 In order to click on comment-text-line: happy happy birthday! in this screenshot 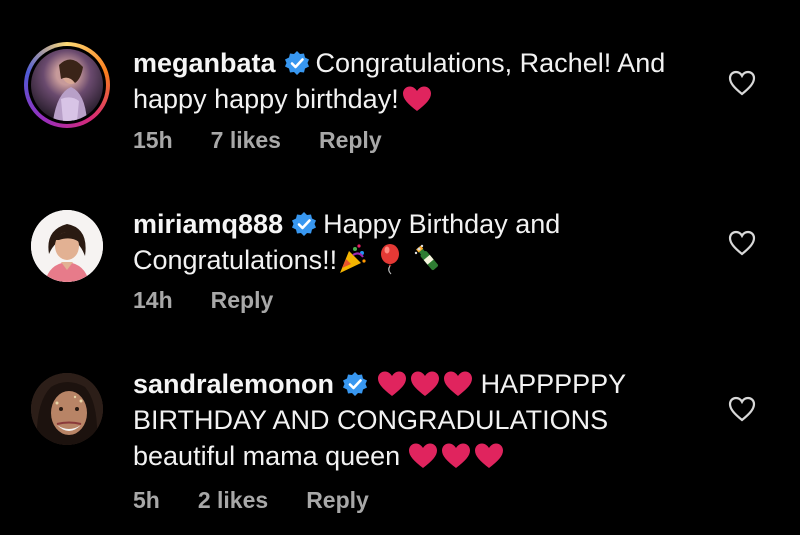, I will do `click(266, 99)`.